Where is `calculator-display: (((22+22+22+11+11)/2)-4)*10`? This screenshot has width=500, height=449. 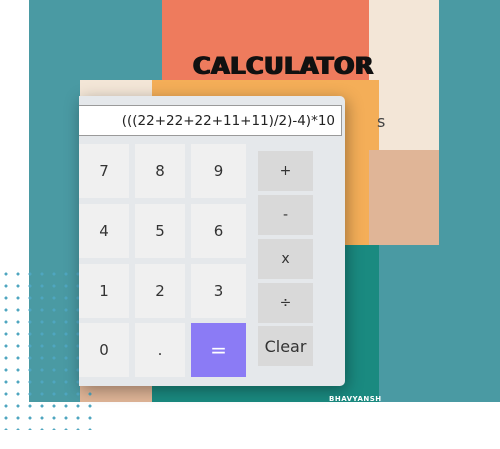 calculator-display: (((22+22+22+11+11)/2)-4)*10 is located at coordinates (210, 120).